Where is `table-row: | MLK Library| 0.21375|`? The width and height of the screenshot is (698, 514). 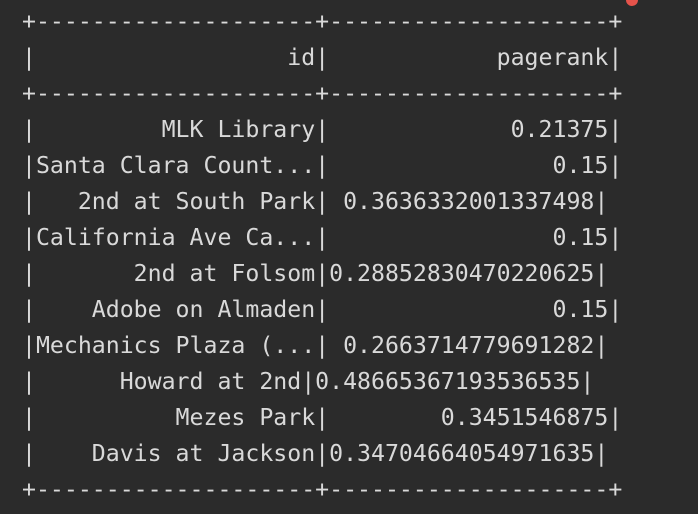
table-row: | MLK Library| 0.21375| is located at coordinates (322, 129).